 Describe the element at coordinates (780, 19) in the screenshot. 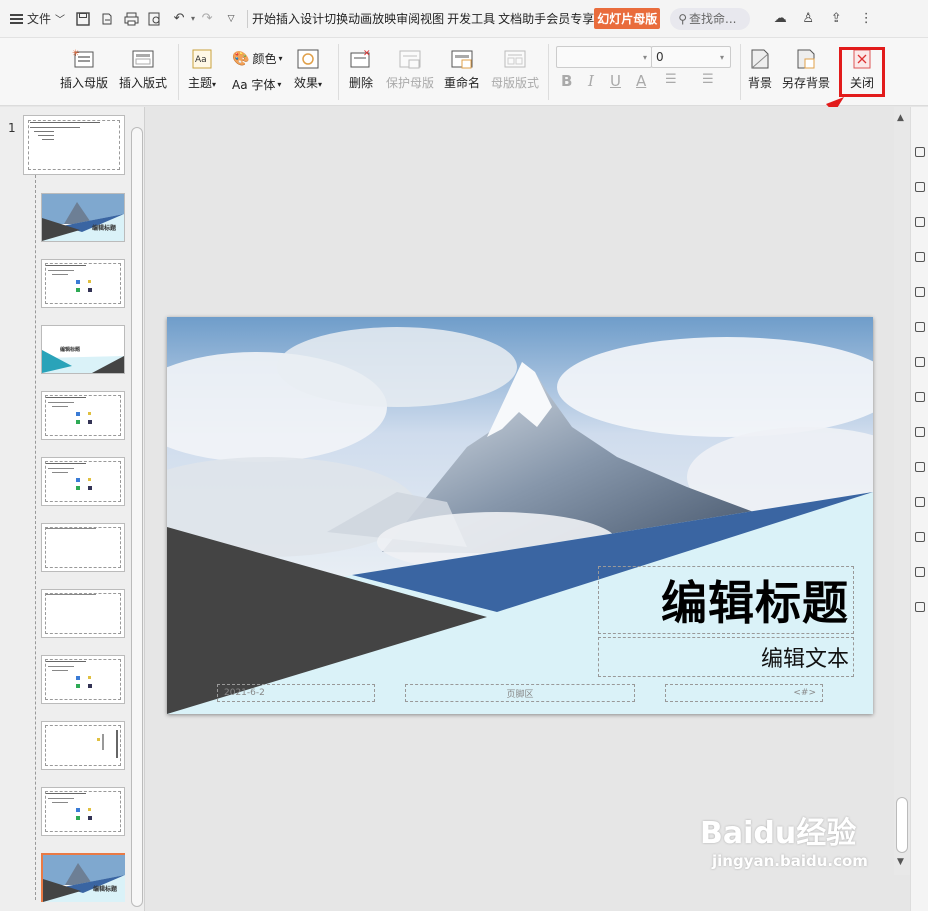

I see `cloud-sync-icon: ☁` at that location.